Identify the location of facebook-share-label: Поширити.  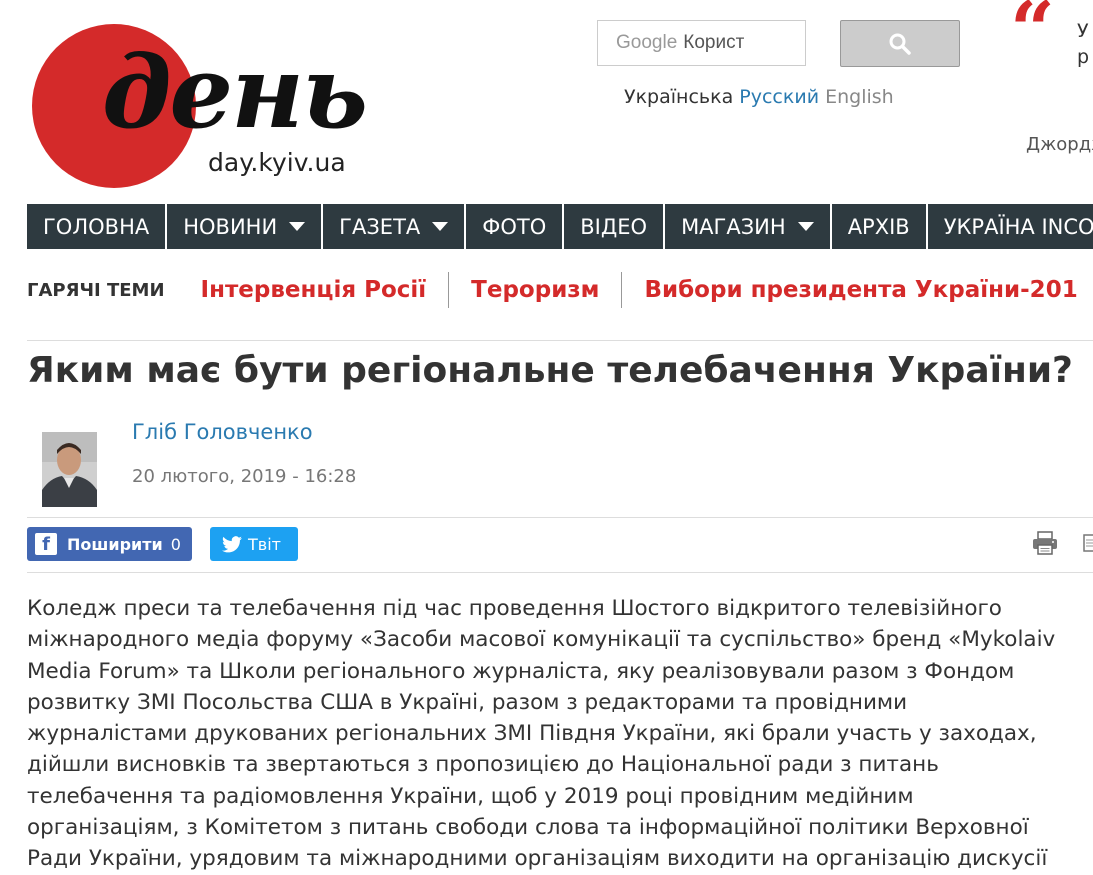
(115, 544).